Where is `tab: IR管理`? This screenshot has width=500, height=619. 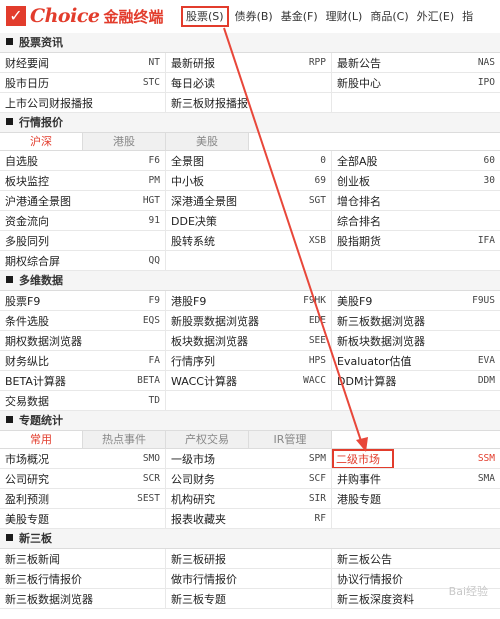 tab: IR管理 is located at coordinates (290, 439).